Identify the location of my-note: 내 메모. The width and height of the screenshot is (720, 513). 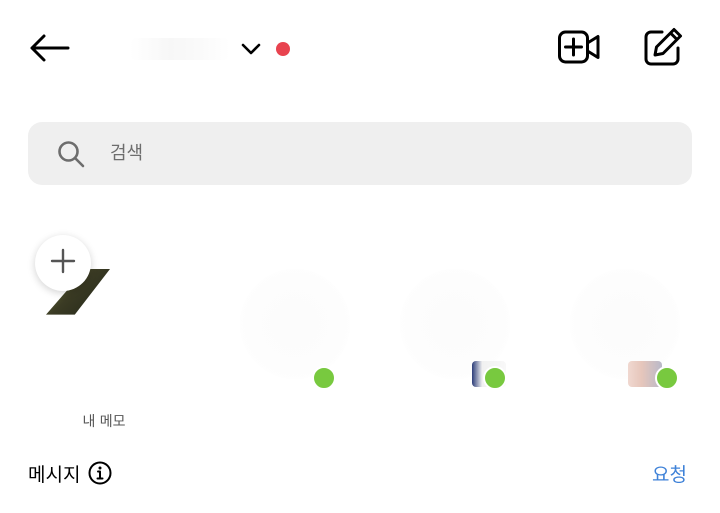
(100, 330).